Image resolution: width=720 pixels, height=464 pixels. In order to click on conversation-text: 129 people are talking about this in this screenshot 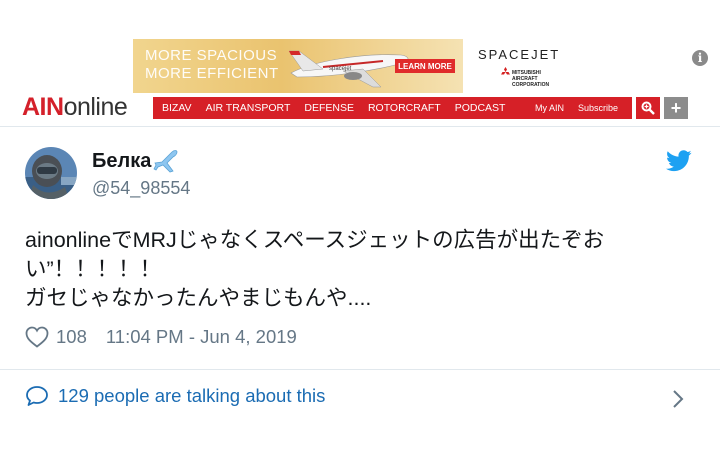, I will do `click(192, 395)`.